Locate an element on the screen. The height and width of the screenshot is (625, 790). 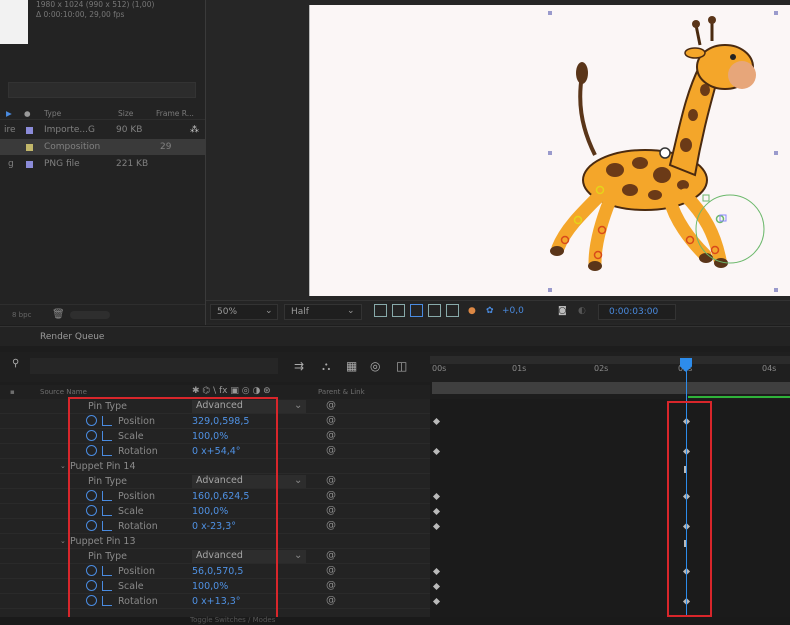
work-area-bar is located at coordinates (611, 388).